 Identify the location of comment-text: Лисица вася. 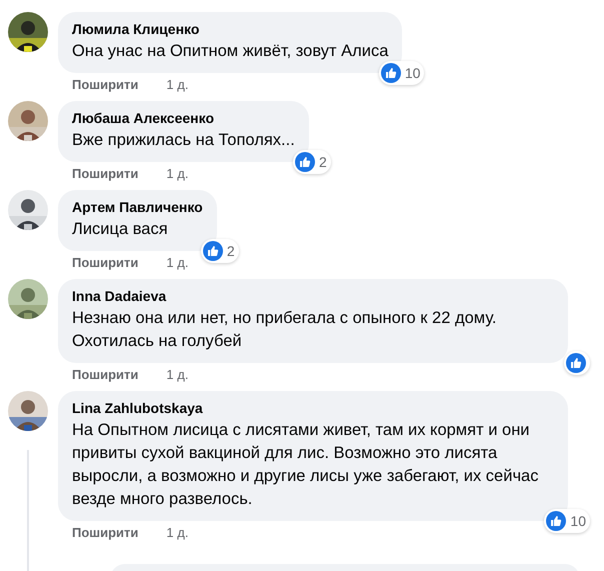
(120, 229).